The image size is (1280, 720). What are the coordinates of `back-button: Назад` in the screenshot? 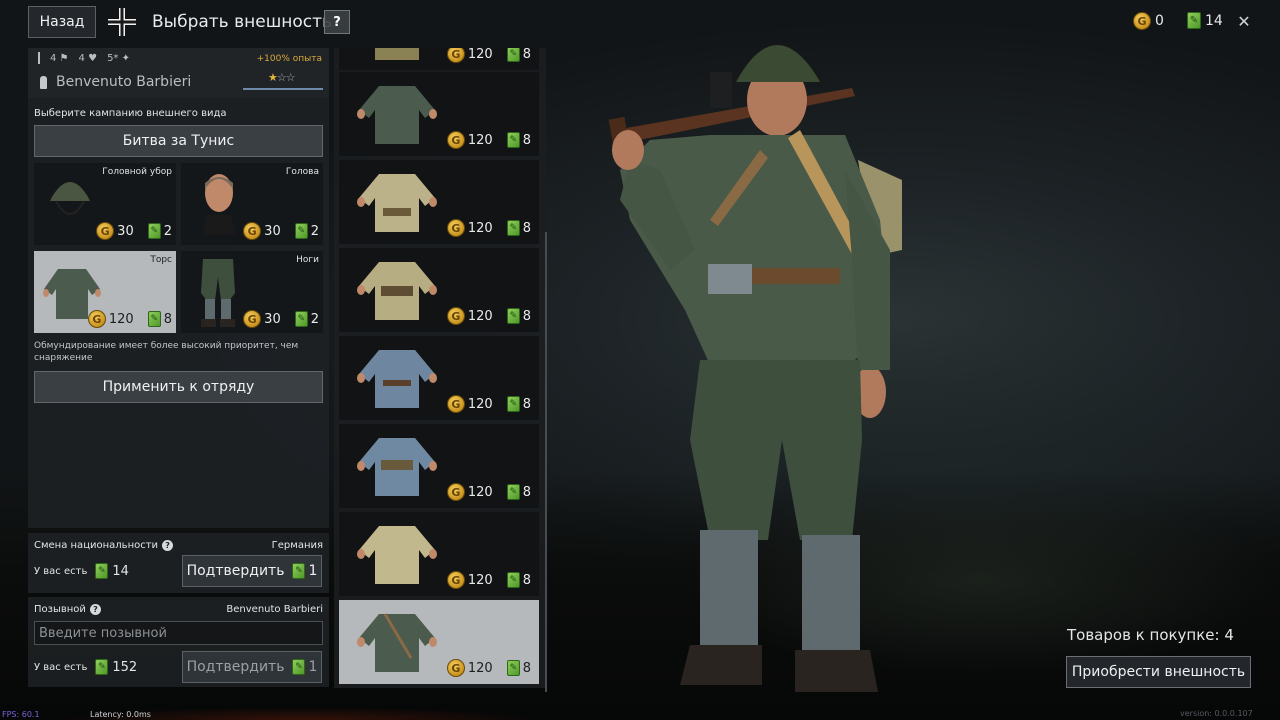 It's located at (62, 22).